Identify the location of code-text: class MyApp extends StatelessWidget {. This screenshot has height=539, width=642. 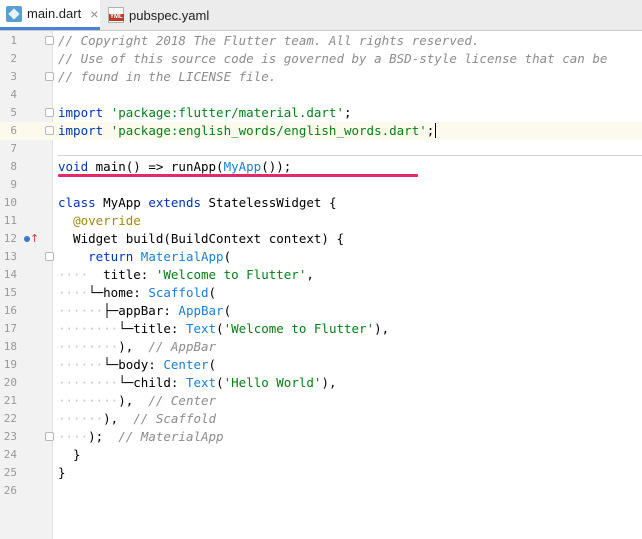
(197, 203).